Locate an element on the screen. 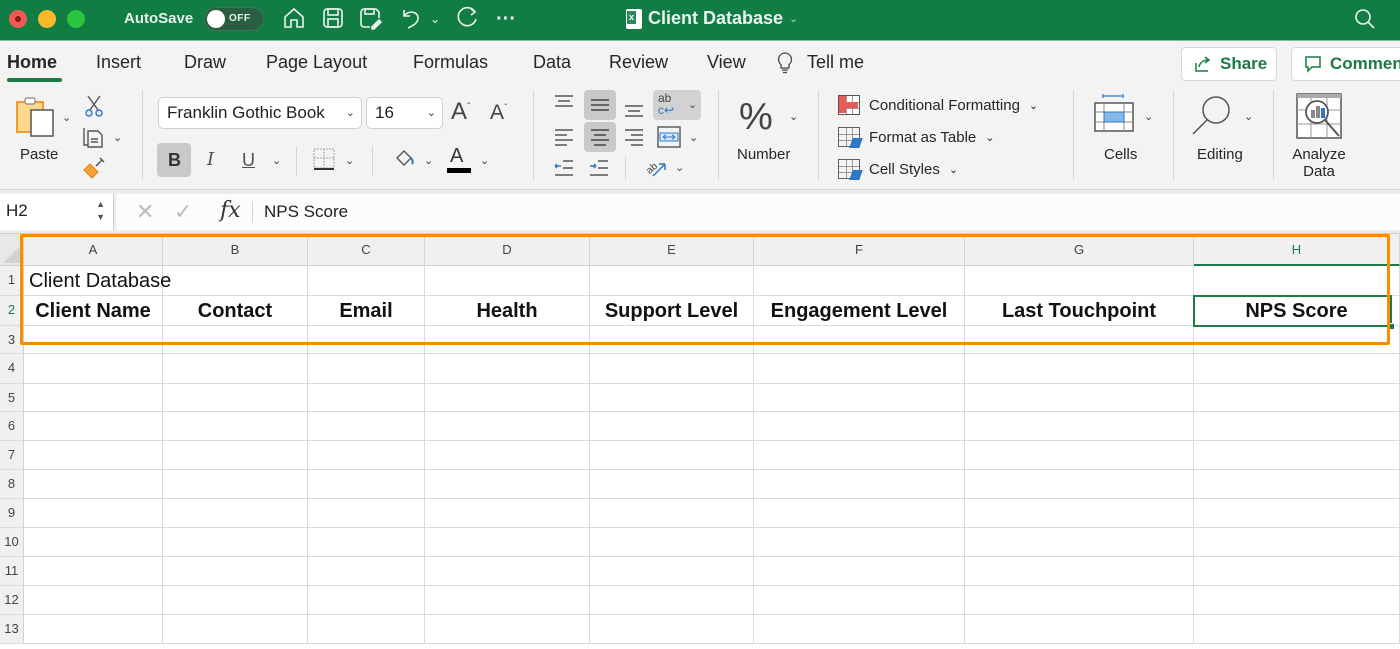 Image resolution: width=1400 pixels, height=649 pixels. column-header-a: A is located at coordinates (93, 250).